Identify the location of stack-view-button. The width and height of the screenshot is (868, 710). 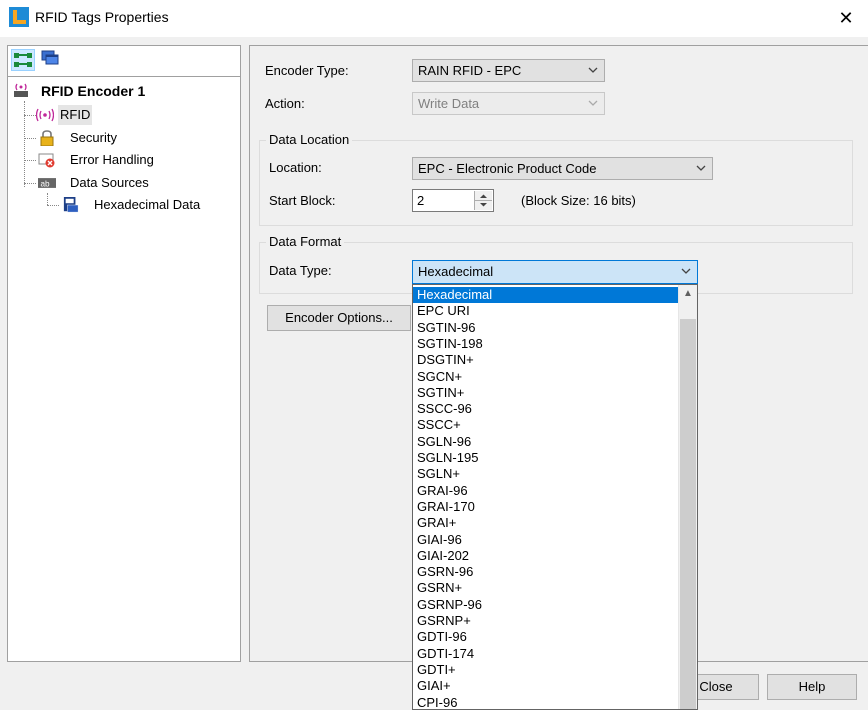
(51, 60).